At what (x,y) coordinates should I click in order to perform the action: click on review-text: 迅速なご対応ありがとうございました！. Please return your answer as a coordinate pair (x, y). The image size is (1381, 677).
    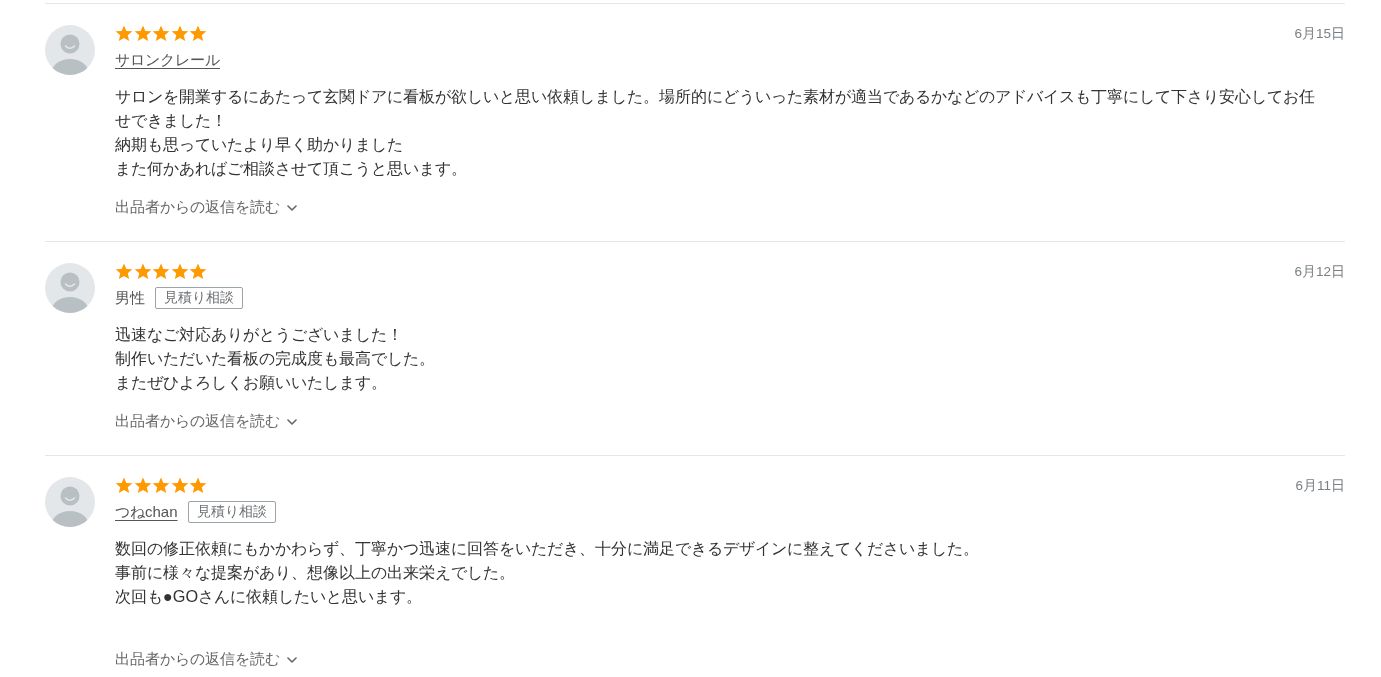
    Looking at the image, I should click on (259, 334).